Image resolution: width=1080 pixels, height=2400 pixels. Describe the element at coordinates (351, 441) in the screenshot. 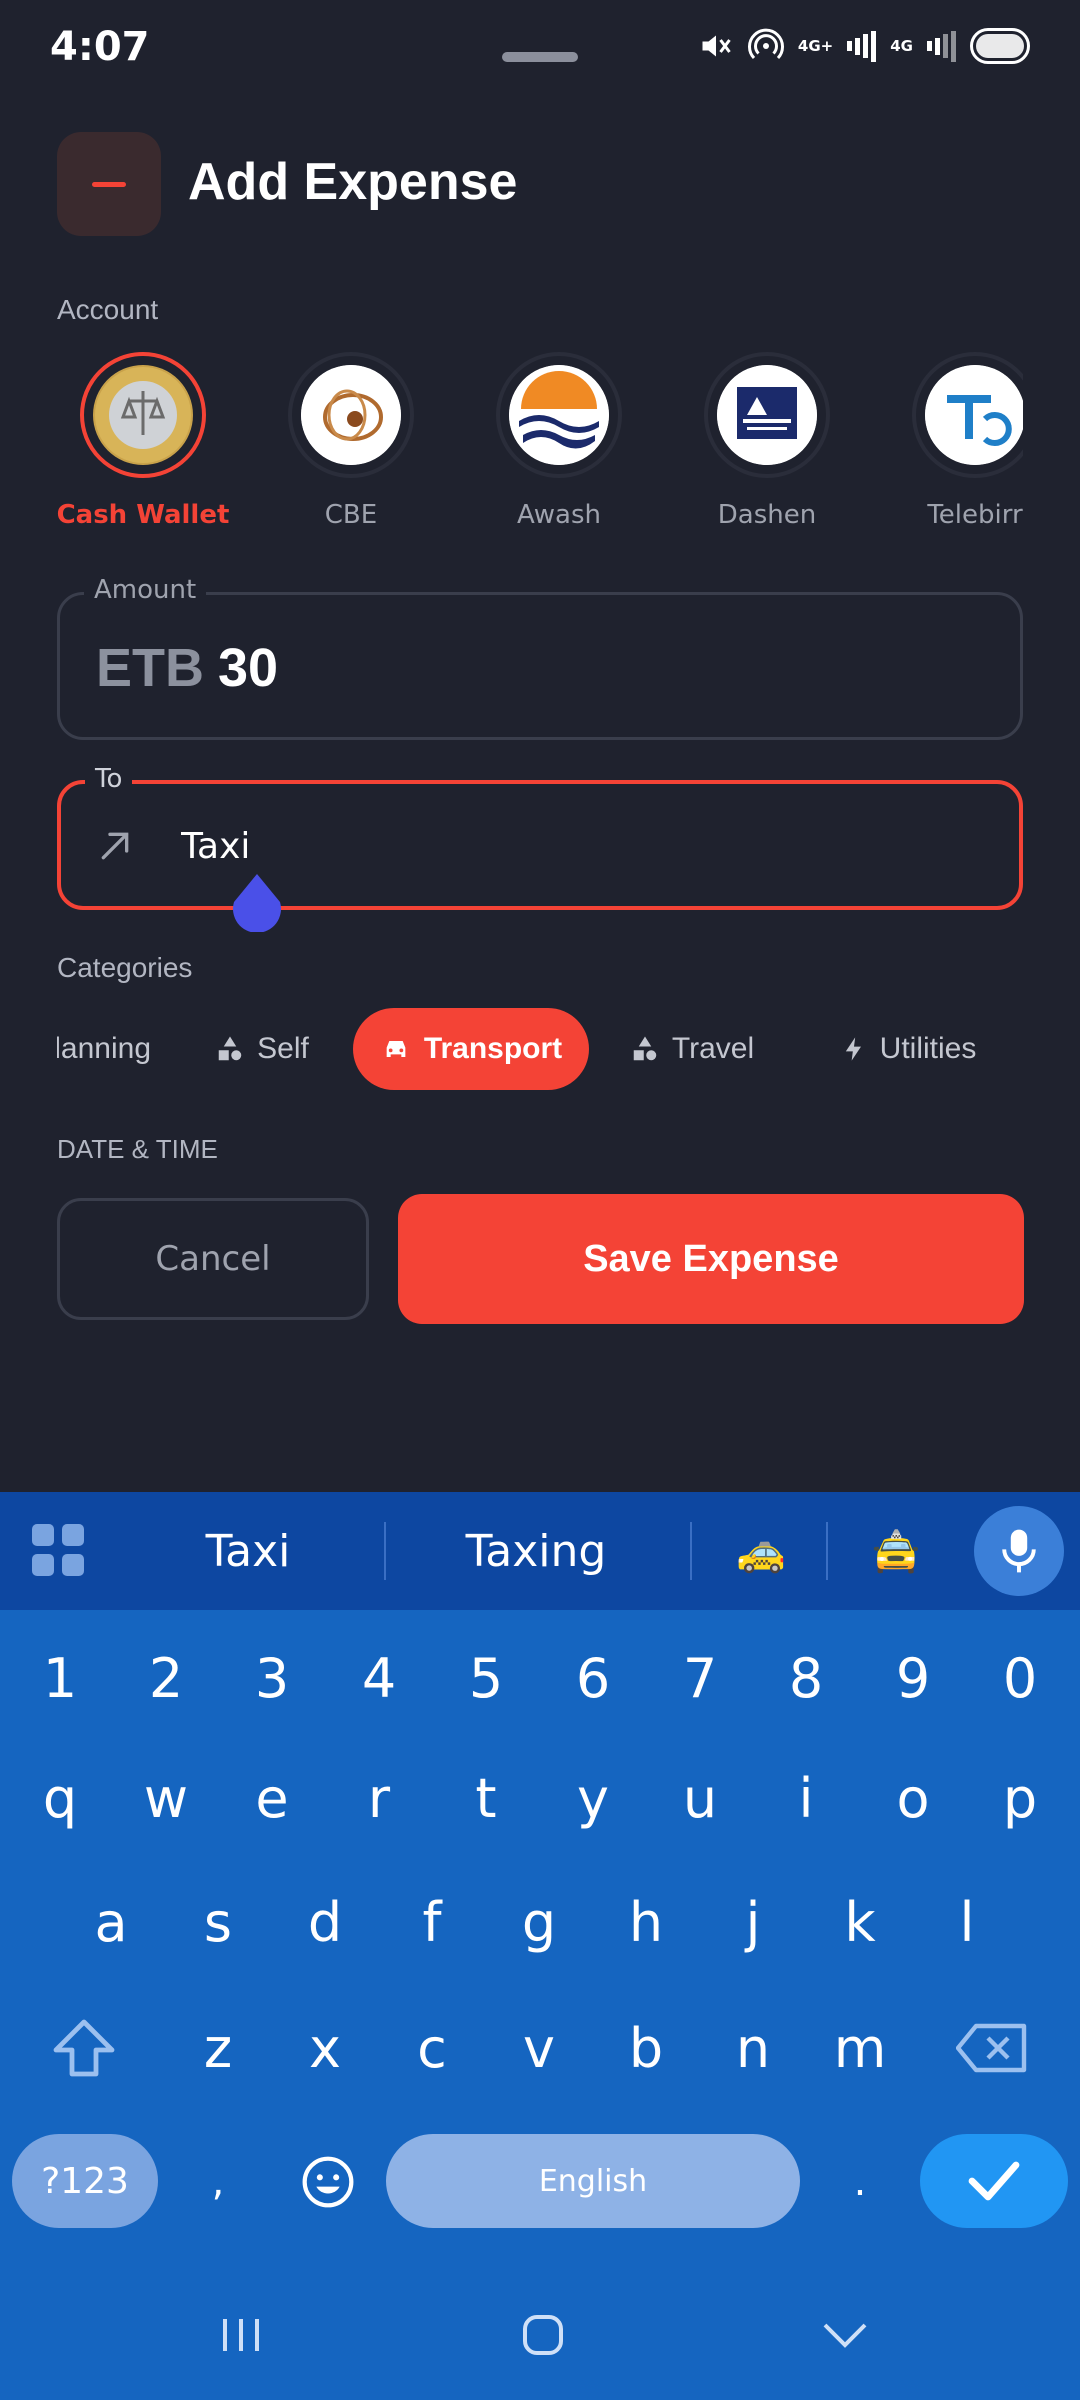

I see `account-cbe: CBE` at that location.